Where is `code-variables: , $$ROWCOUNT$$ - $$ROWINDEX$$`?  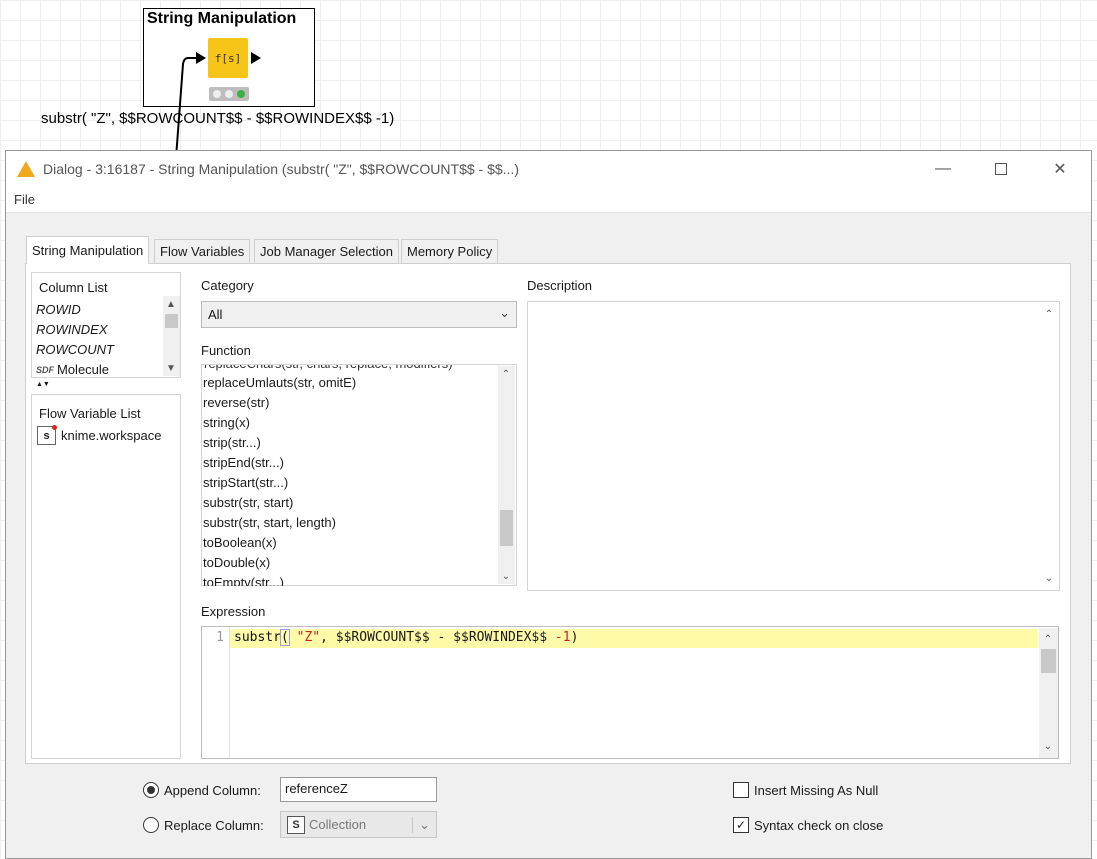 code-variables: , $$ROWCOUNT$$ - $$ROWINDEX$$ is located at coordinates (437, 637).